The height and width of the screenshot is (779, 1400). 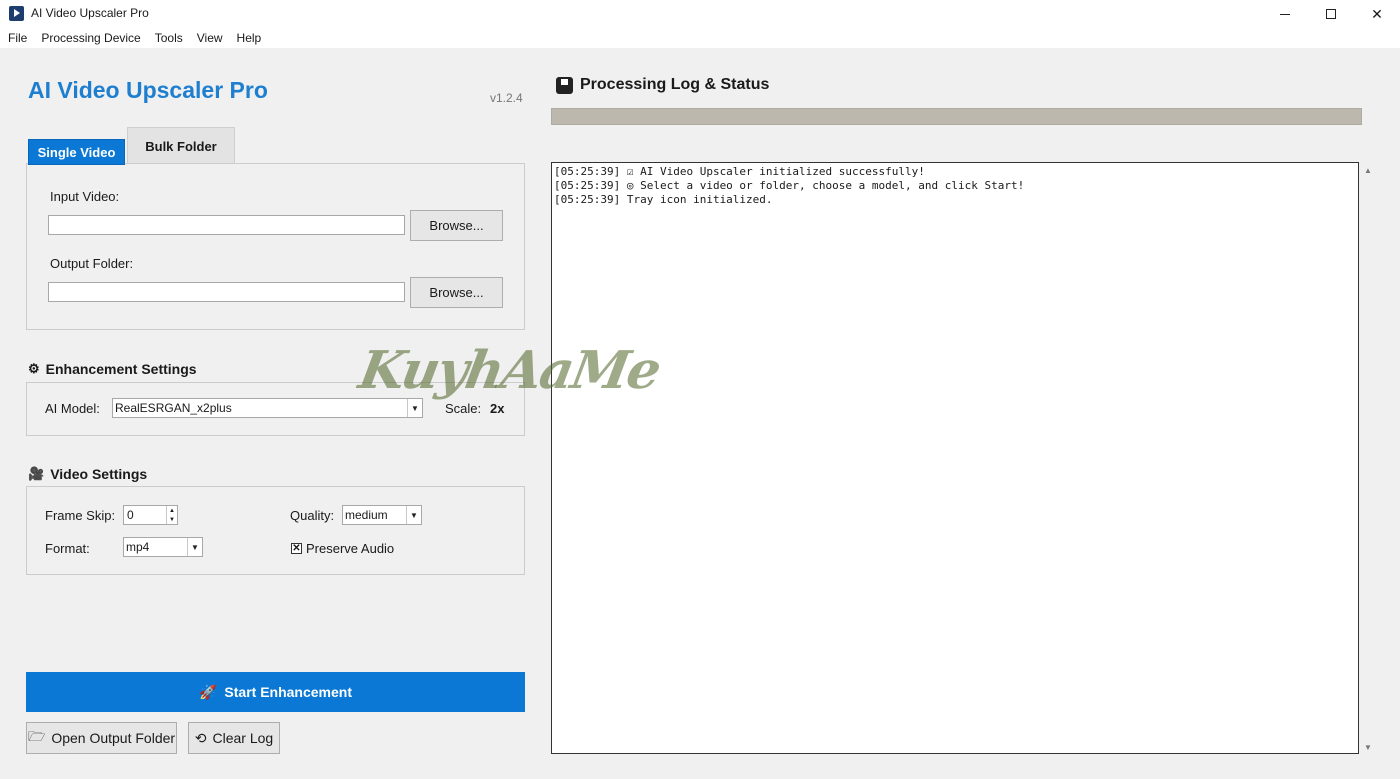 I want to click on menu-tools: Tools, so click(x=169, y=38).